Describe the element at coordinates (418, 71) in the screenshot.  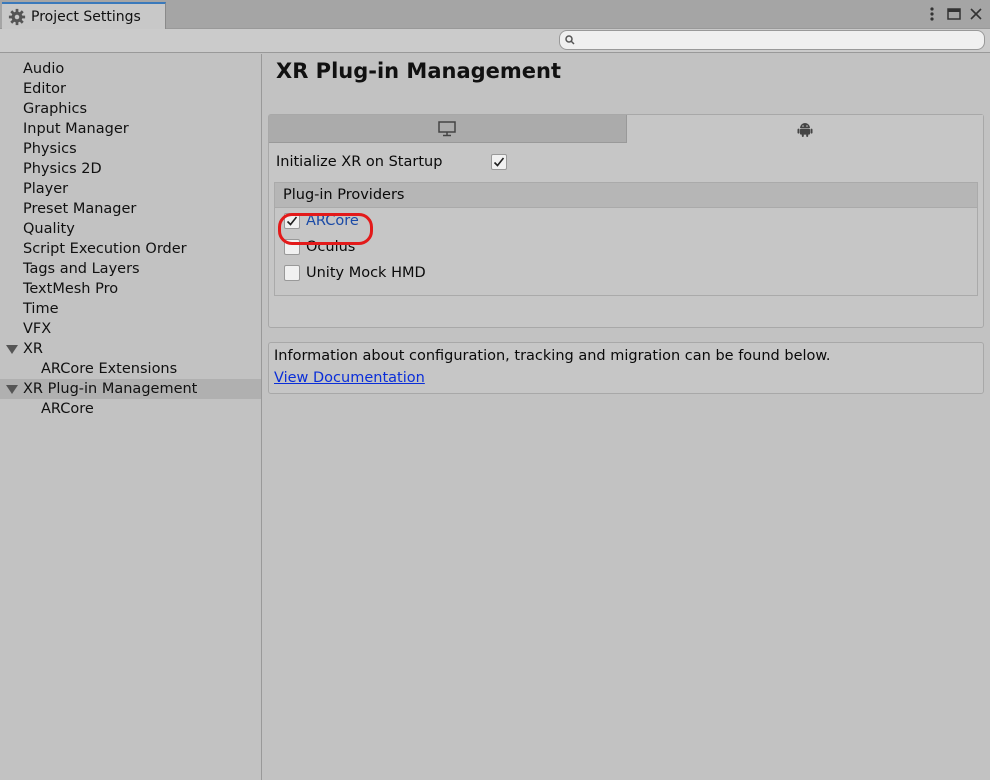
I see `page-title: XR Plug-in Management` at that location.